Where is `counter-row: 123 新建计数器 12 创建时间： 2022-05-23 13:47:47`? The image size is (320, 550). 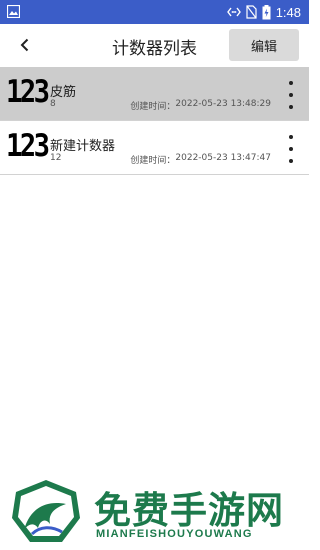 counter-row: 123 新建计数器 12 创建时间： 2022-05-23 13:47:47 is located at coordinates (154, 148).